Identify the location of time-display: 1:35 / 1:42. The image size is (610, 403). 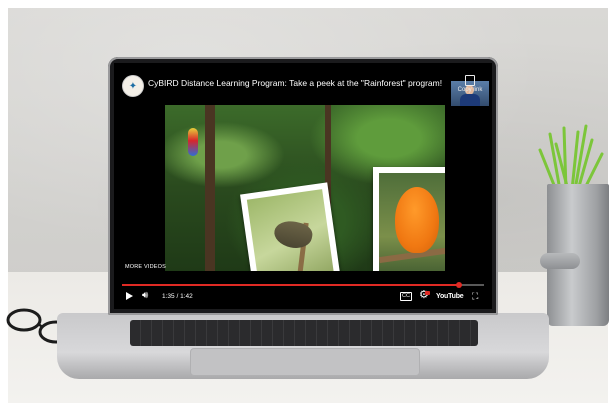
(177, 296).